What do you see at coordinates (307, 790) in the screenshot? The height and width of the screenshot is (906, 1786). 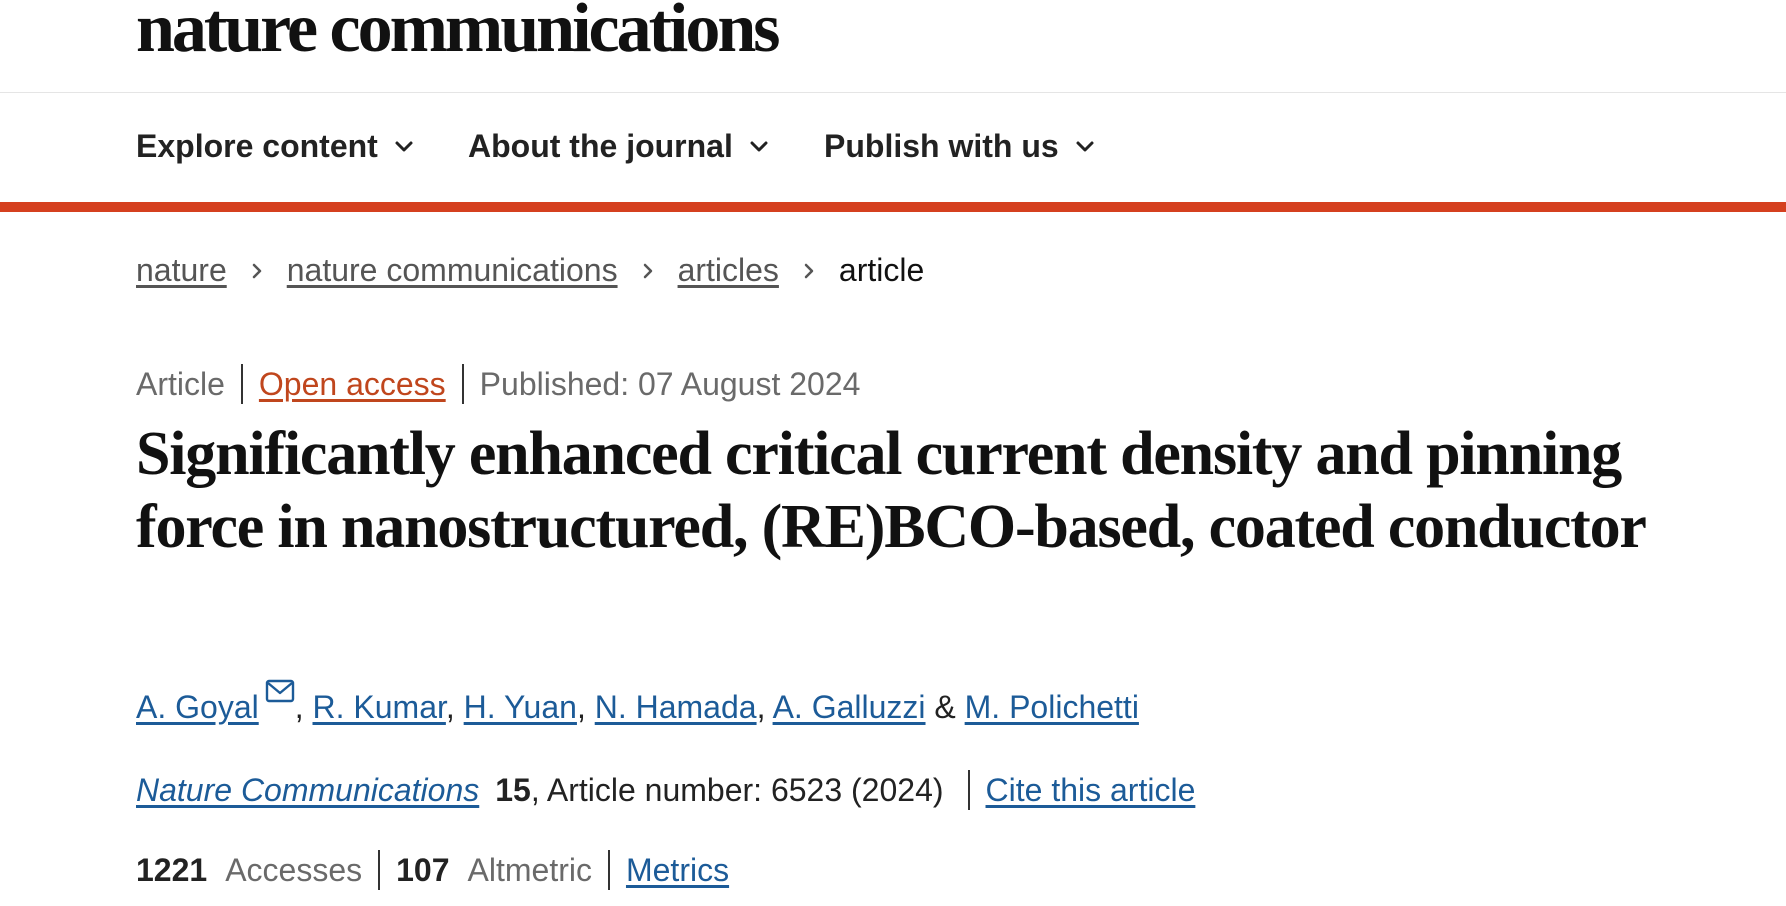 I see `journal-link: Nature Communications` at bounding box center [307, 790].